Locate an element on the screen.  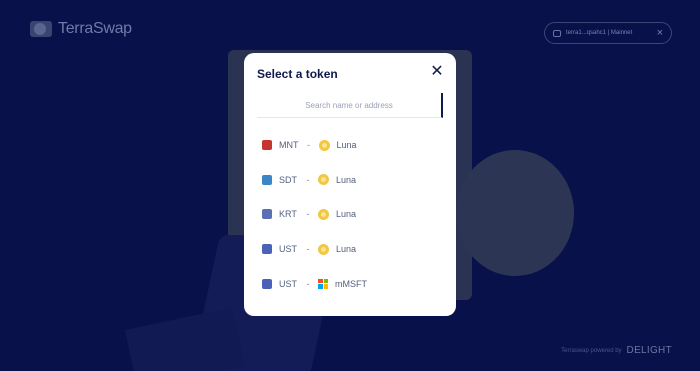
token-pair-row: MNT - Luna is located at coordinates (352, 145).